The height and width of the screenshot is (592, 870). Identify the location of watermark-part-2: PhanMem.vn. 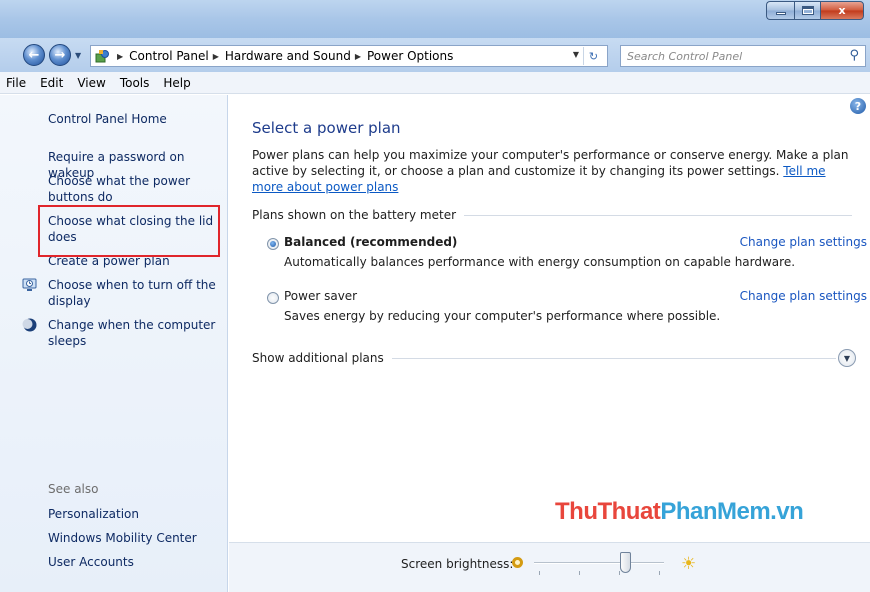
(732, 511).